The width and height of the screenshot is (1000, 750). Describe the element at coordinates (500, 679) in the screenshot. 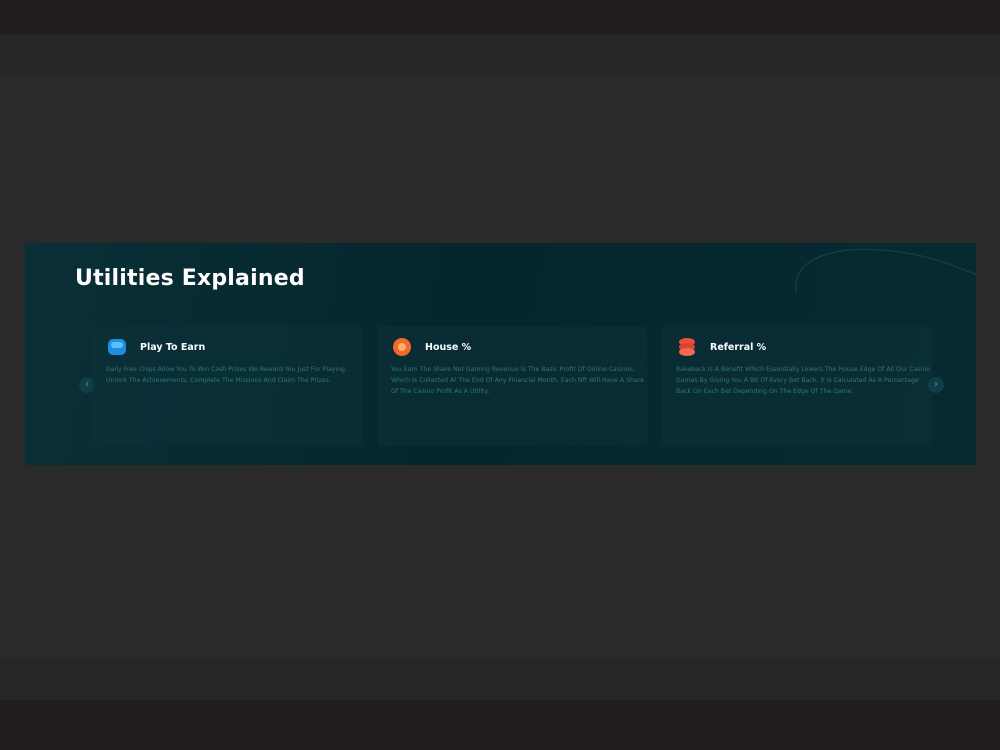

I see `bottom-band-secondary` at that location.